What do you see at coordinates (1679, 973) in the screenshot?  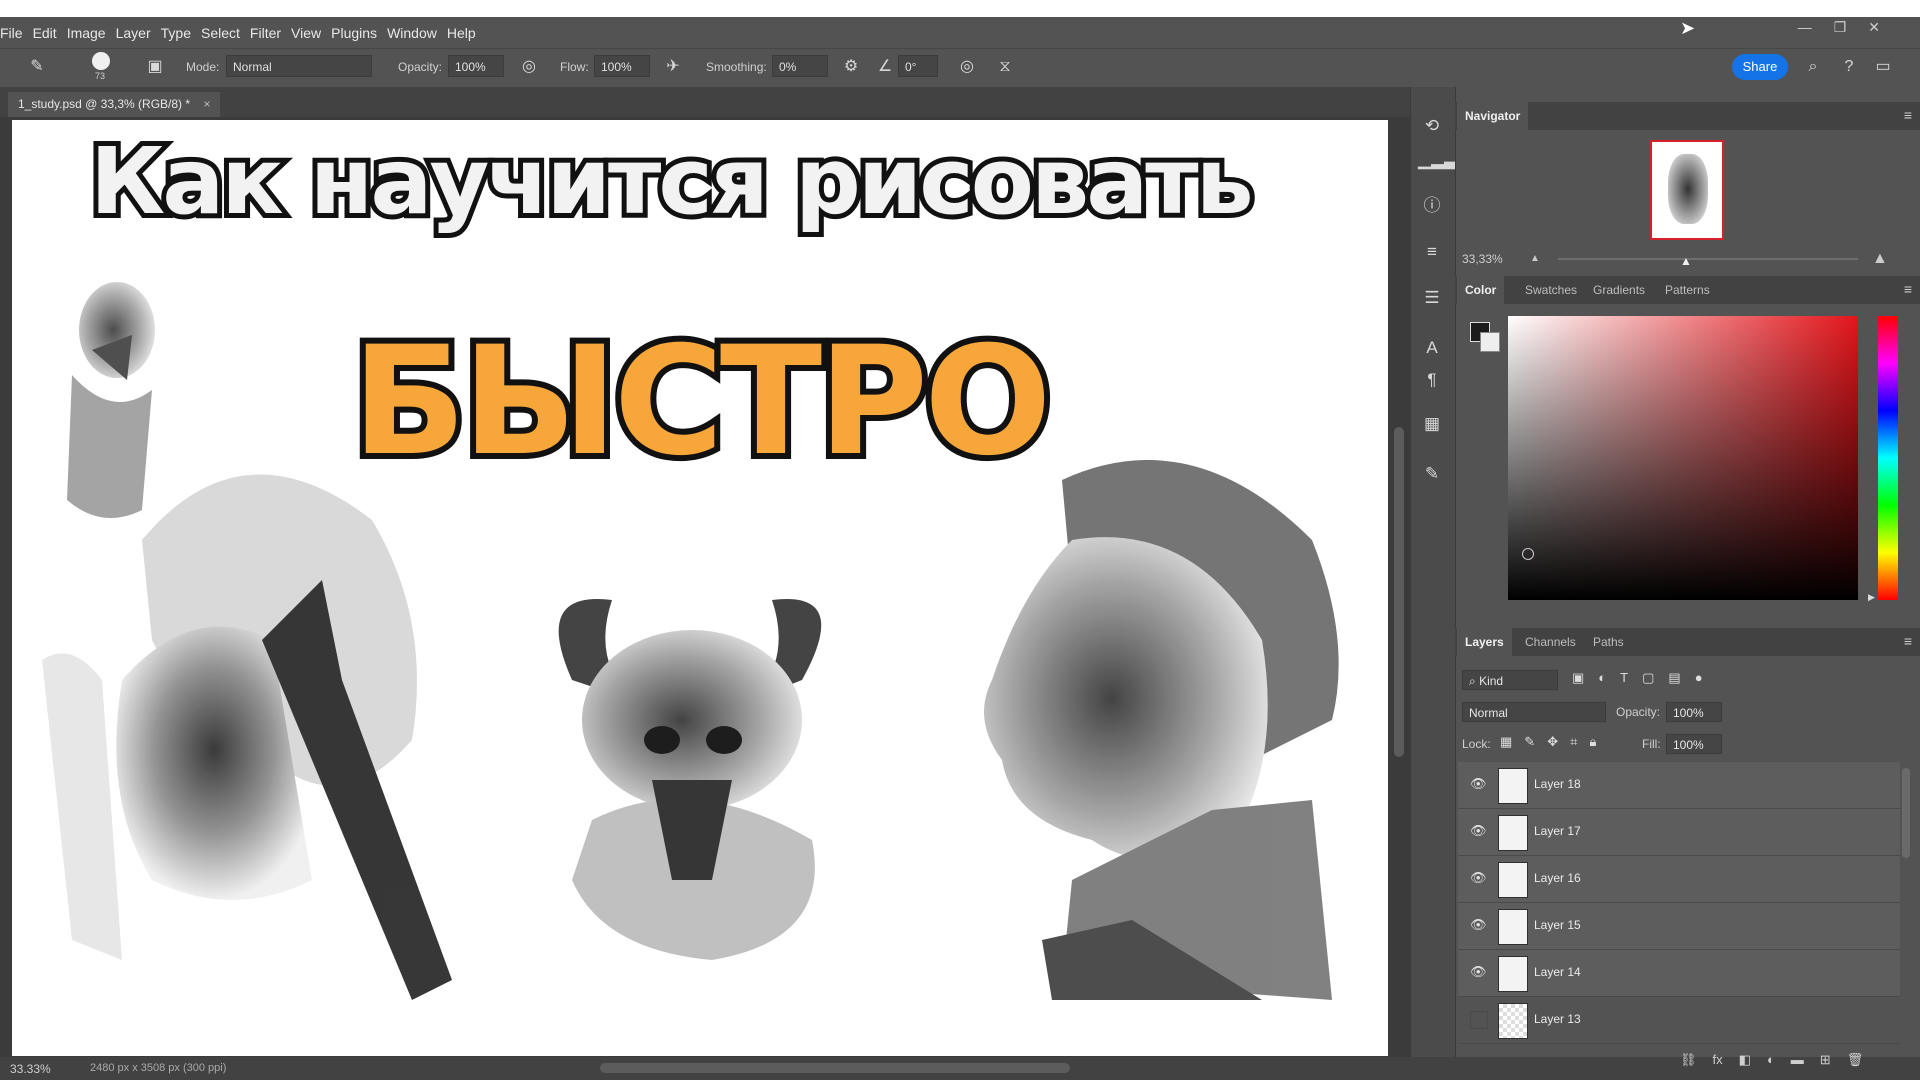 I see `layer-row: 👁︎ Layer 14` at bounding box center [1679, 973].